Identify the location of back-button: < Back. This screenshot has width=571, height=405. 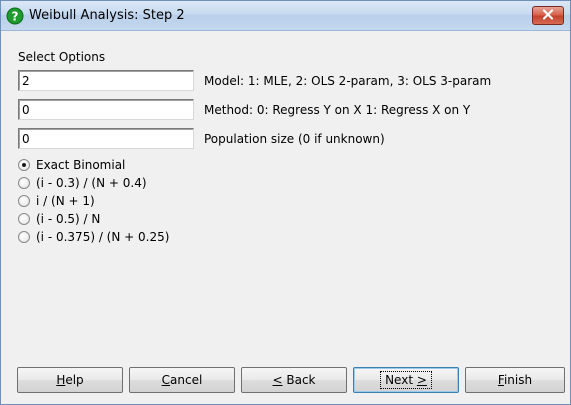
(294, 380).